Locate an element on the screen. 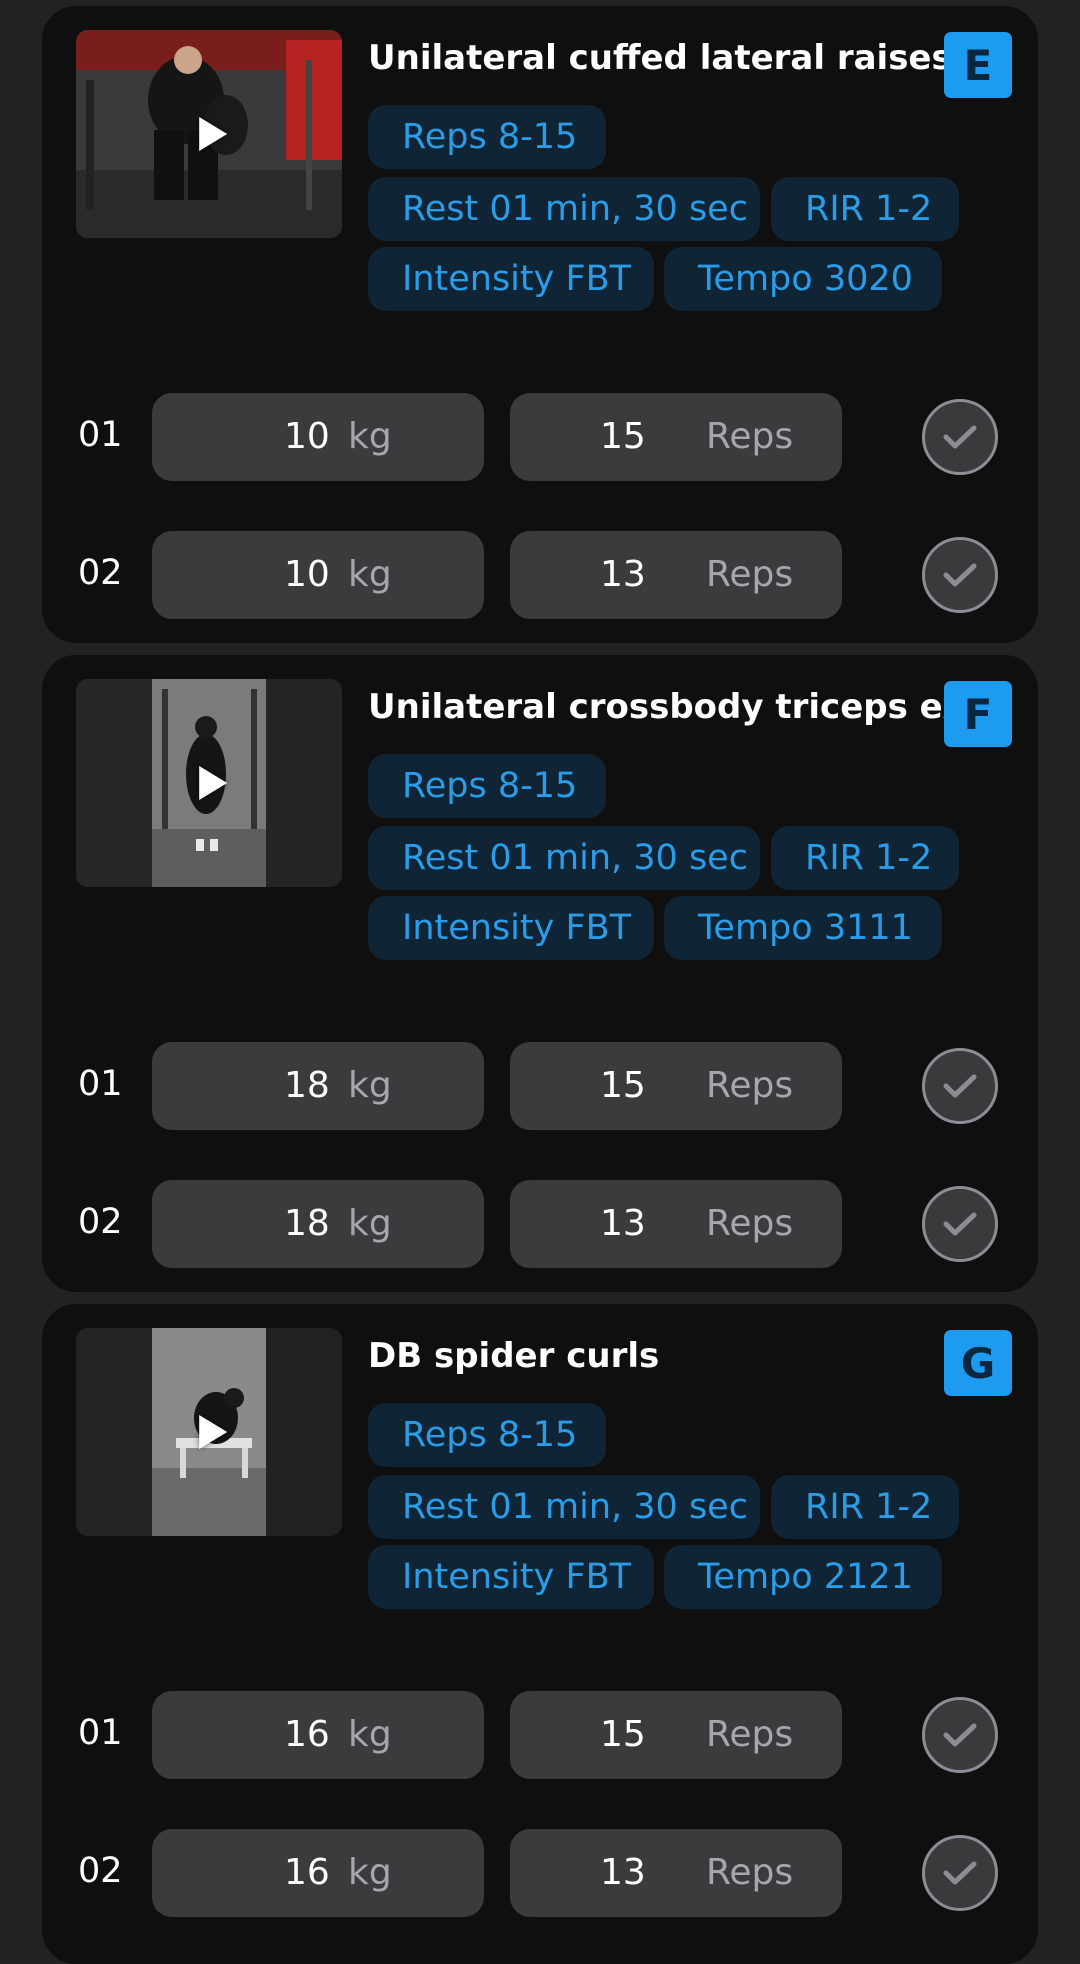 The image size is (1080, 1964). exercise-title: Unilateral crossbody triceps ext is located at coordinates (674, 707).